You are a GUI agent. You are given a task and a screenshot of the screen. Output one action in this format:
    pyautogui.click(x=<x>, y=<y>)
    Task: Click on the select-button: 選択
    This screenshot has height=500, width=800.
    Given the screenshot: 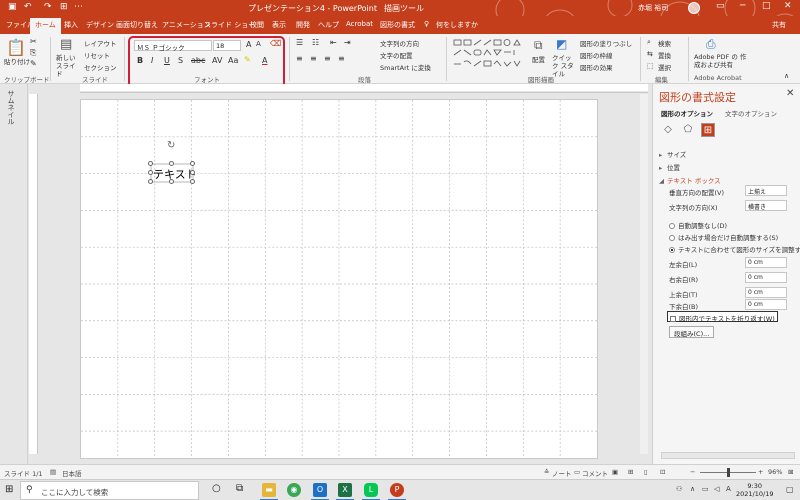 What is the action you would take?
    pyautogui.click(x=664, y=67)
    